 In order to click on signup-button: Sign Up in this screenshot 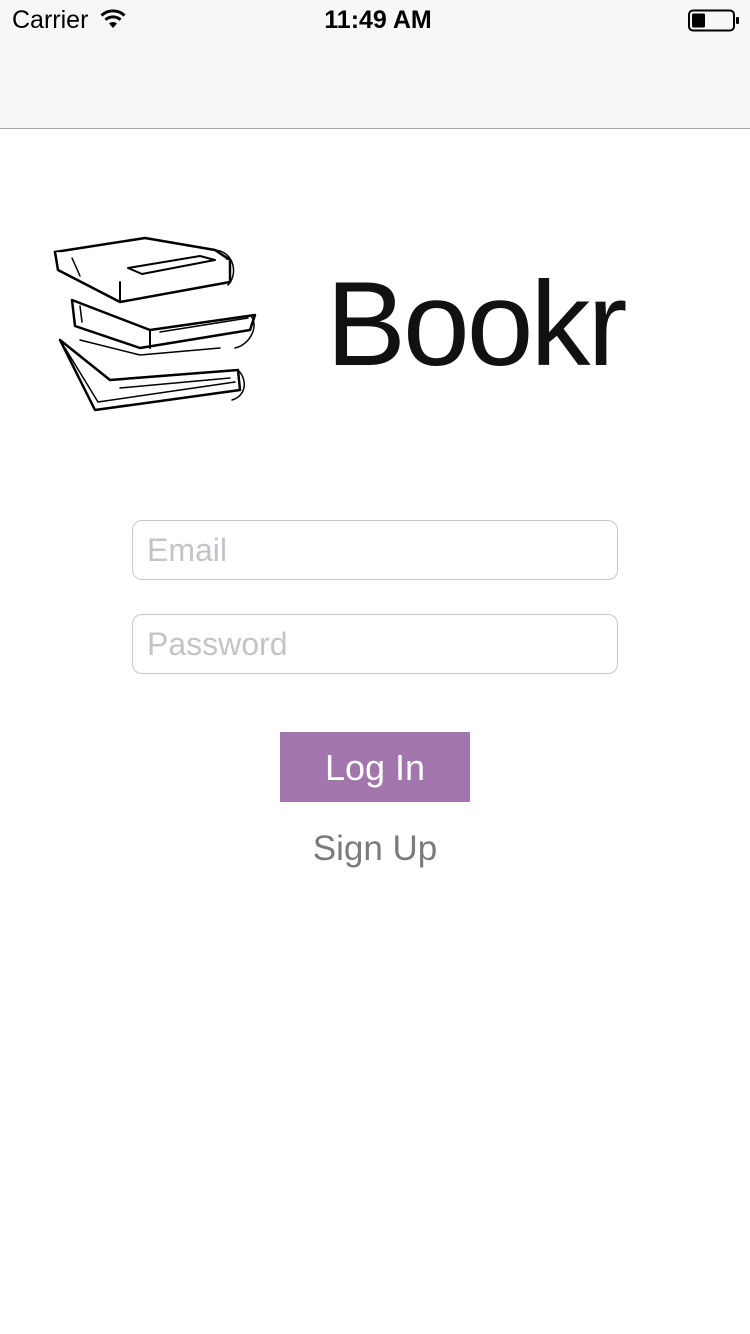, I will do `click(375, 849)`.